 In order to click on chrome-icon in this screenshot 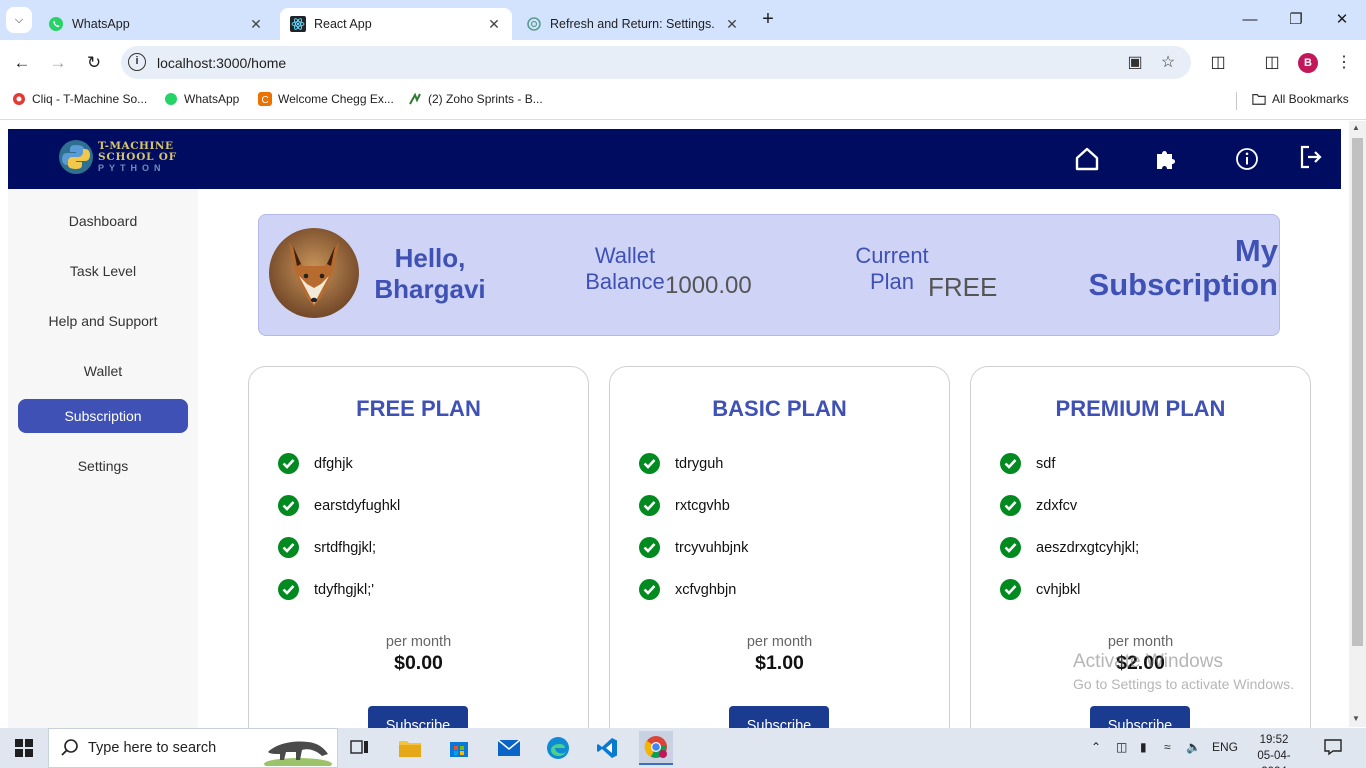, I will do `click(655, 747)`.